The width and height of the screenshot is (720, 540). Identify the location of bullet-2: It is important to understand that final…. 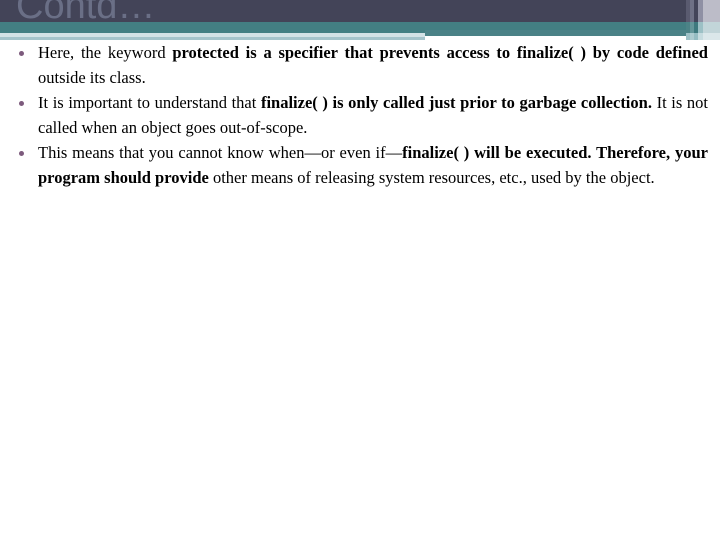
(360, 115).